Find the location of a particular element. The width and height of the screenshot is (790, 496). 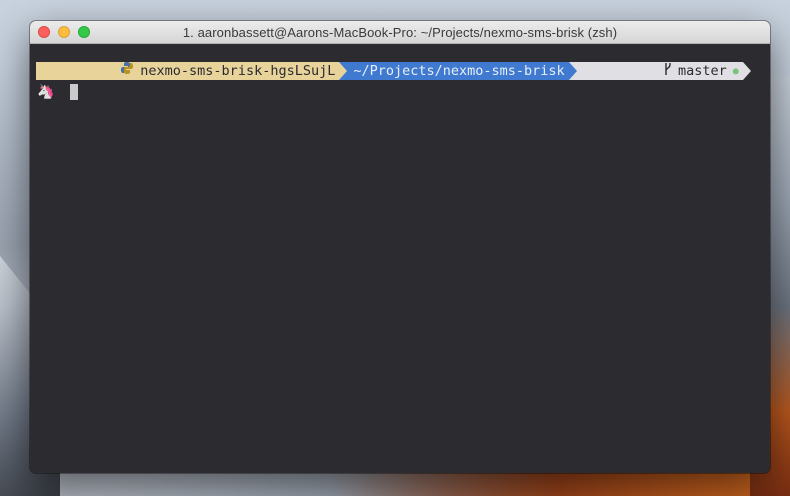

zoom-button is located at coordinates (84, 32).